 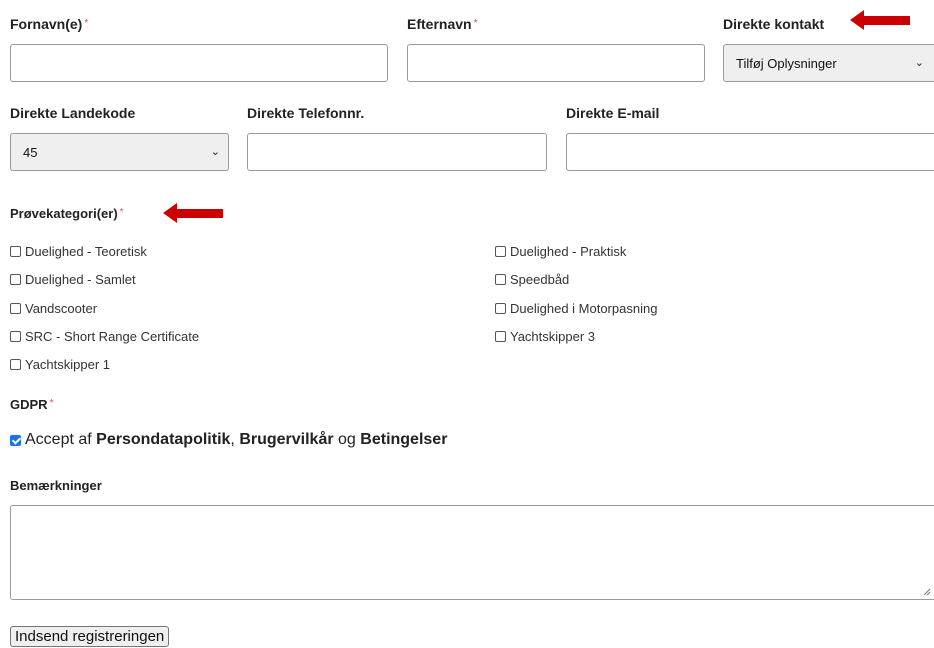 What do you see at coordinates (584, 308) in the screenshot?
I see `category-label: Duelighed i Motorpasning` at bounding box center [584, 308].